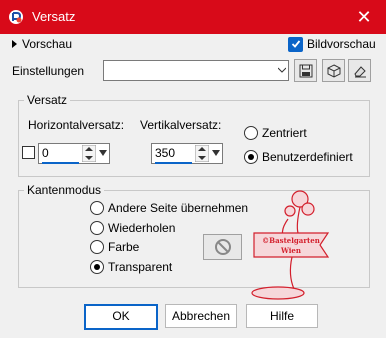 This screenshot has height=338, width=386. What do you see at coordinates (290, 250) in the screenshot?
I see `svg-text: Wien` at bounding box center [290, 250].